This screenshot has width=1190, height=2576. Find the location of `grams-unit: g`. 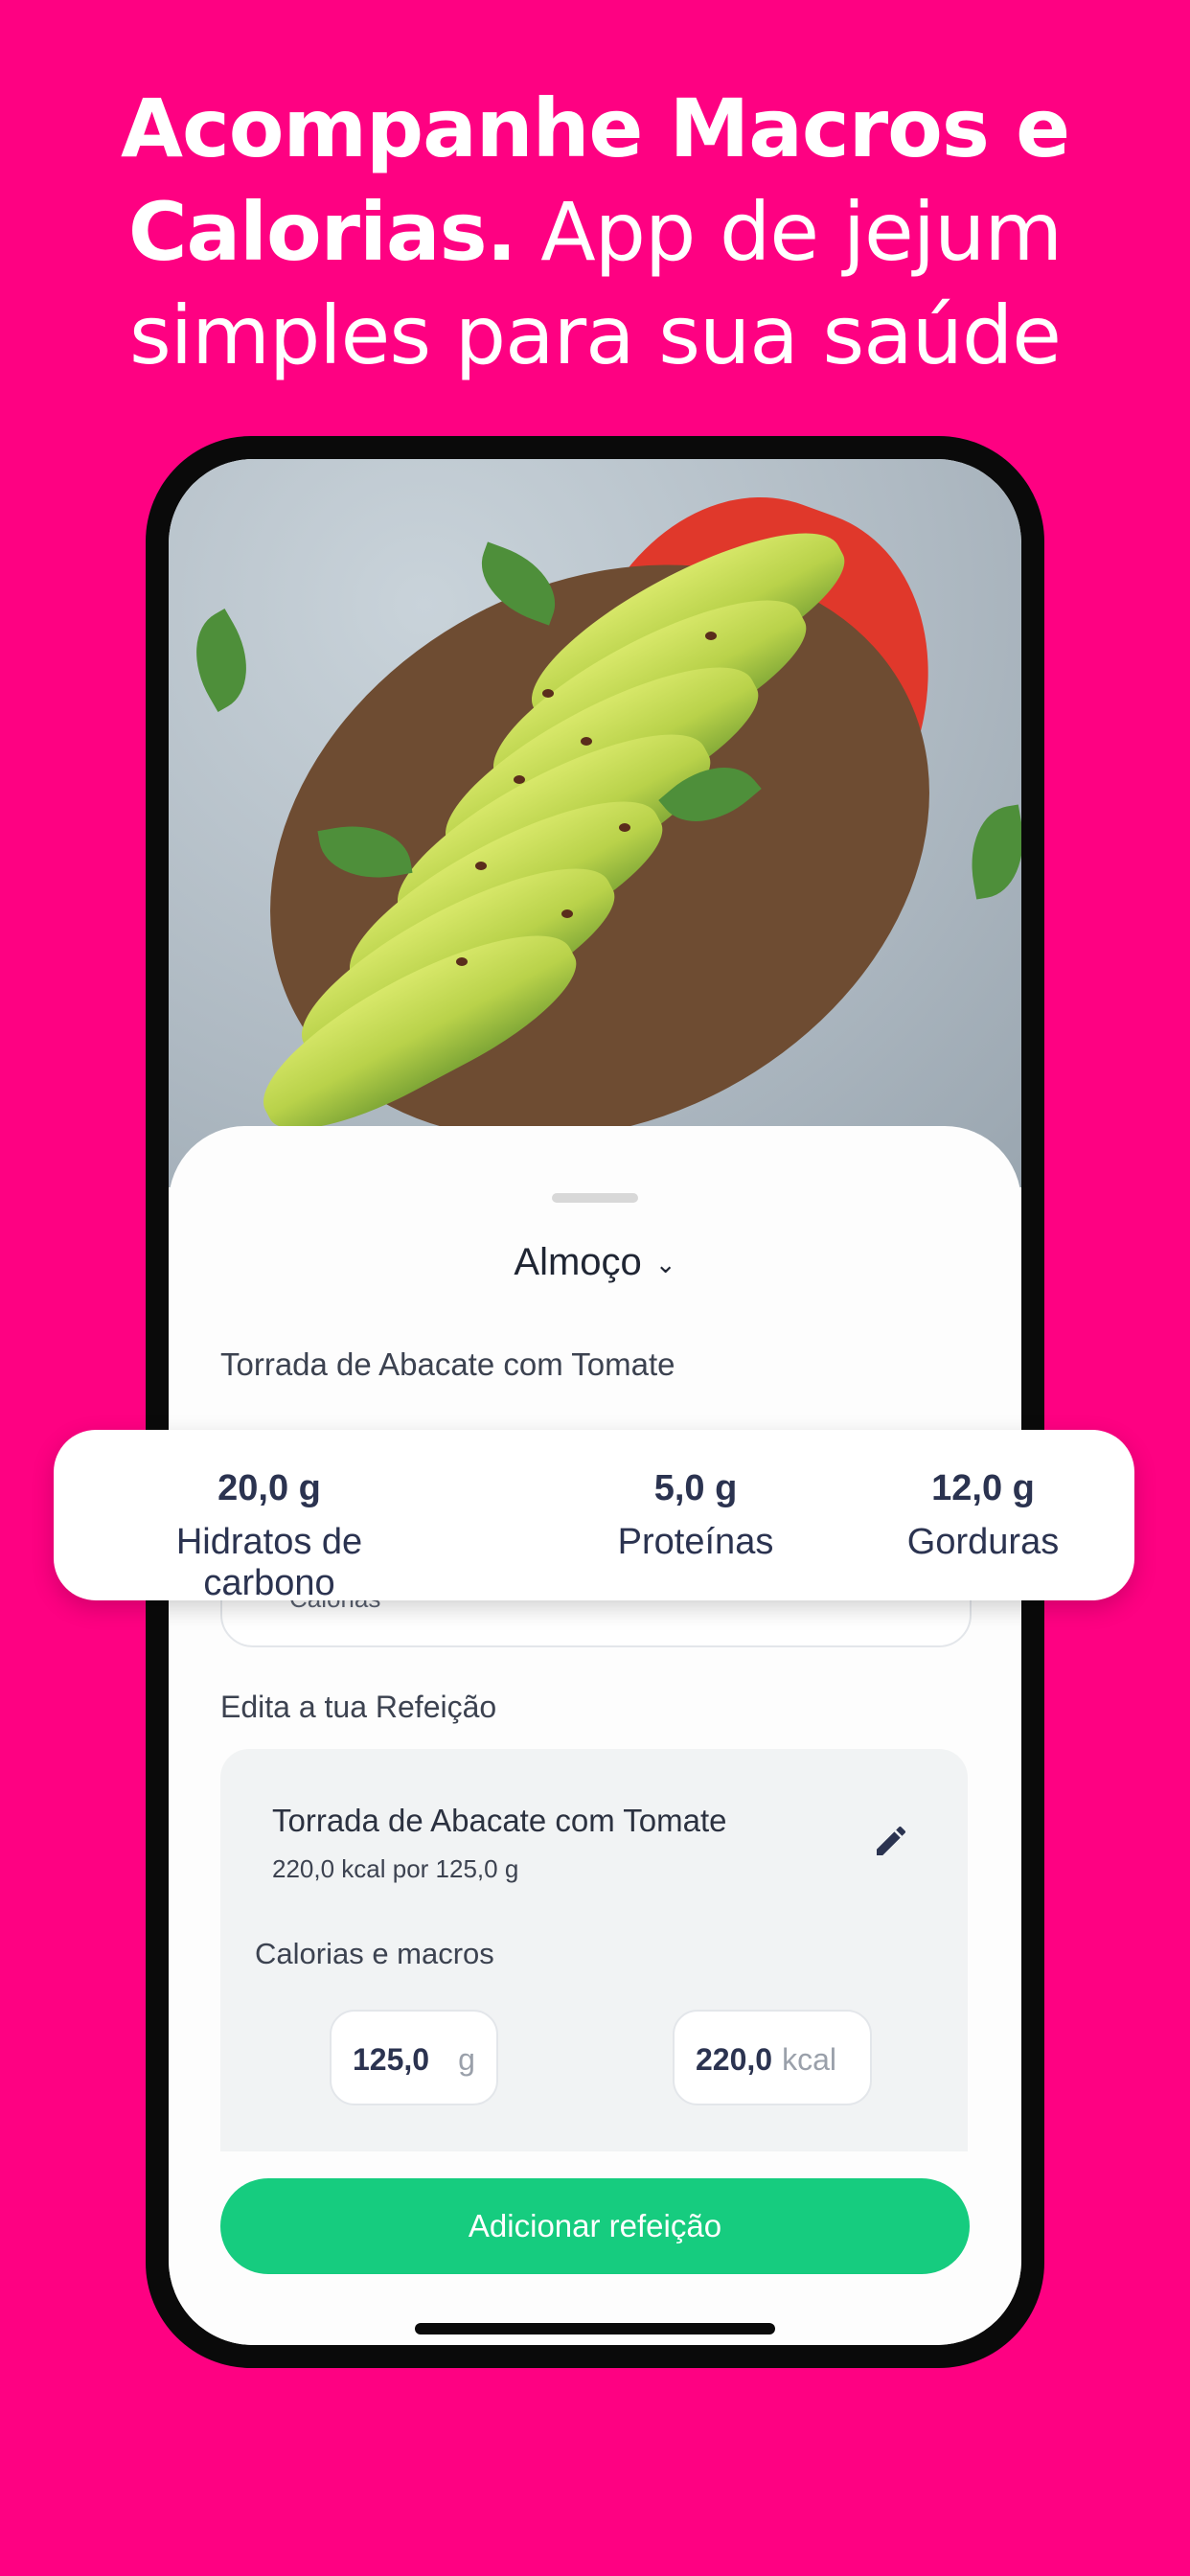

grams-unit: g is located at coordinates (467, 2059).